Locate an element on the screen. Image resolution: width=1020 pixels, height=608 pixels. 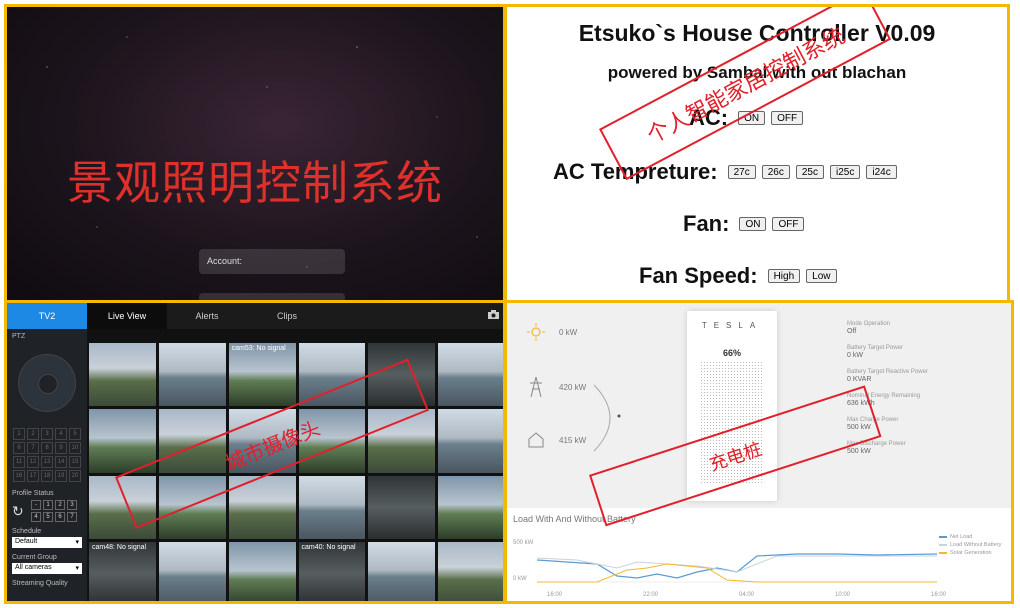
temp-25c-button: 25c is located at coordinates (809, 172).